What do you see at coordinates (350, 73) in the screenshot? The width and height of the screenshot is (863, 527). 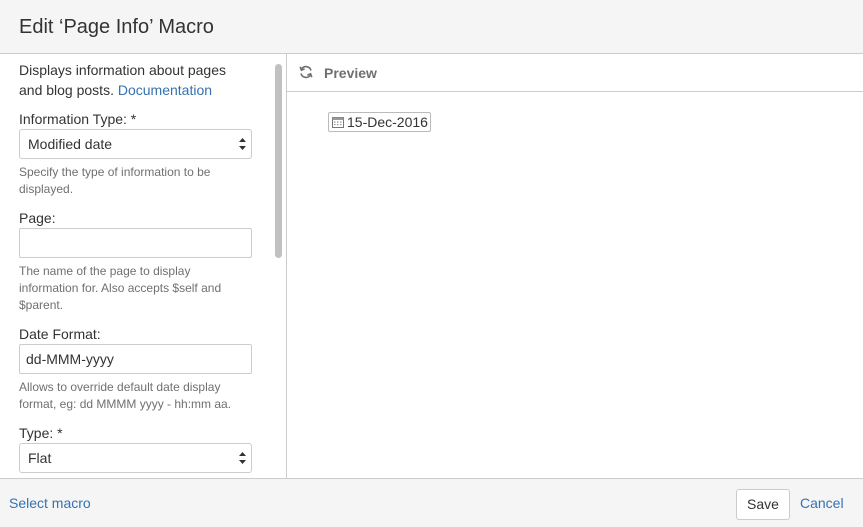 I see `preview-title: Preview` at bounding box center [350, 73].